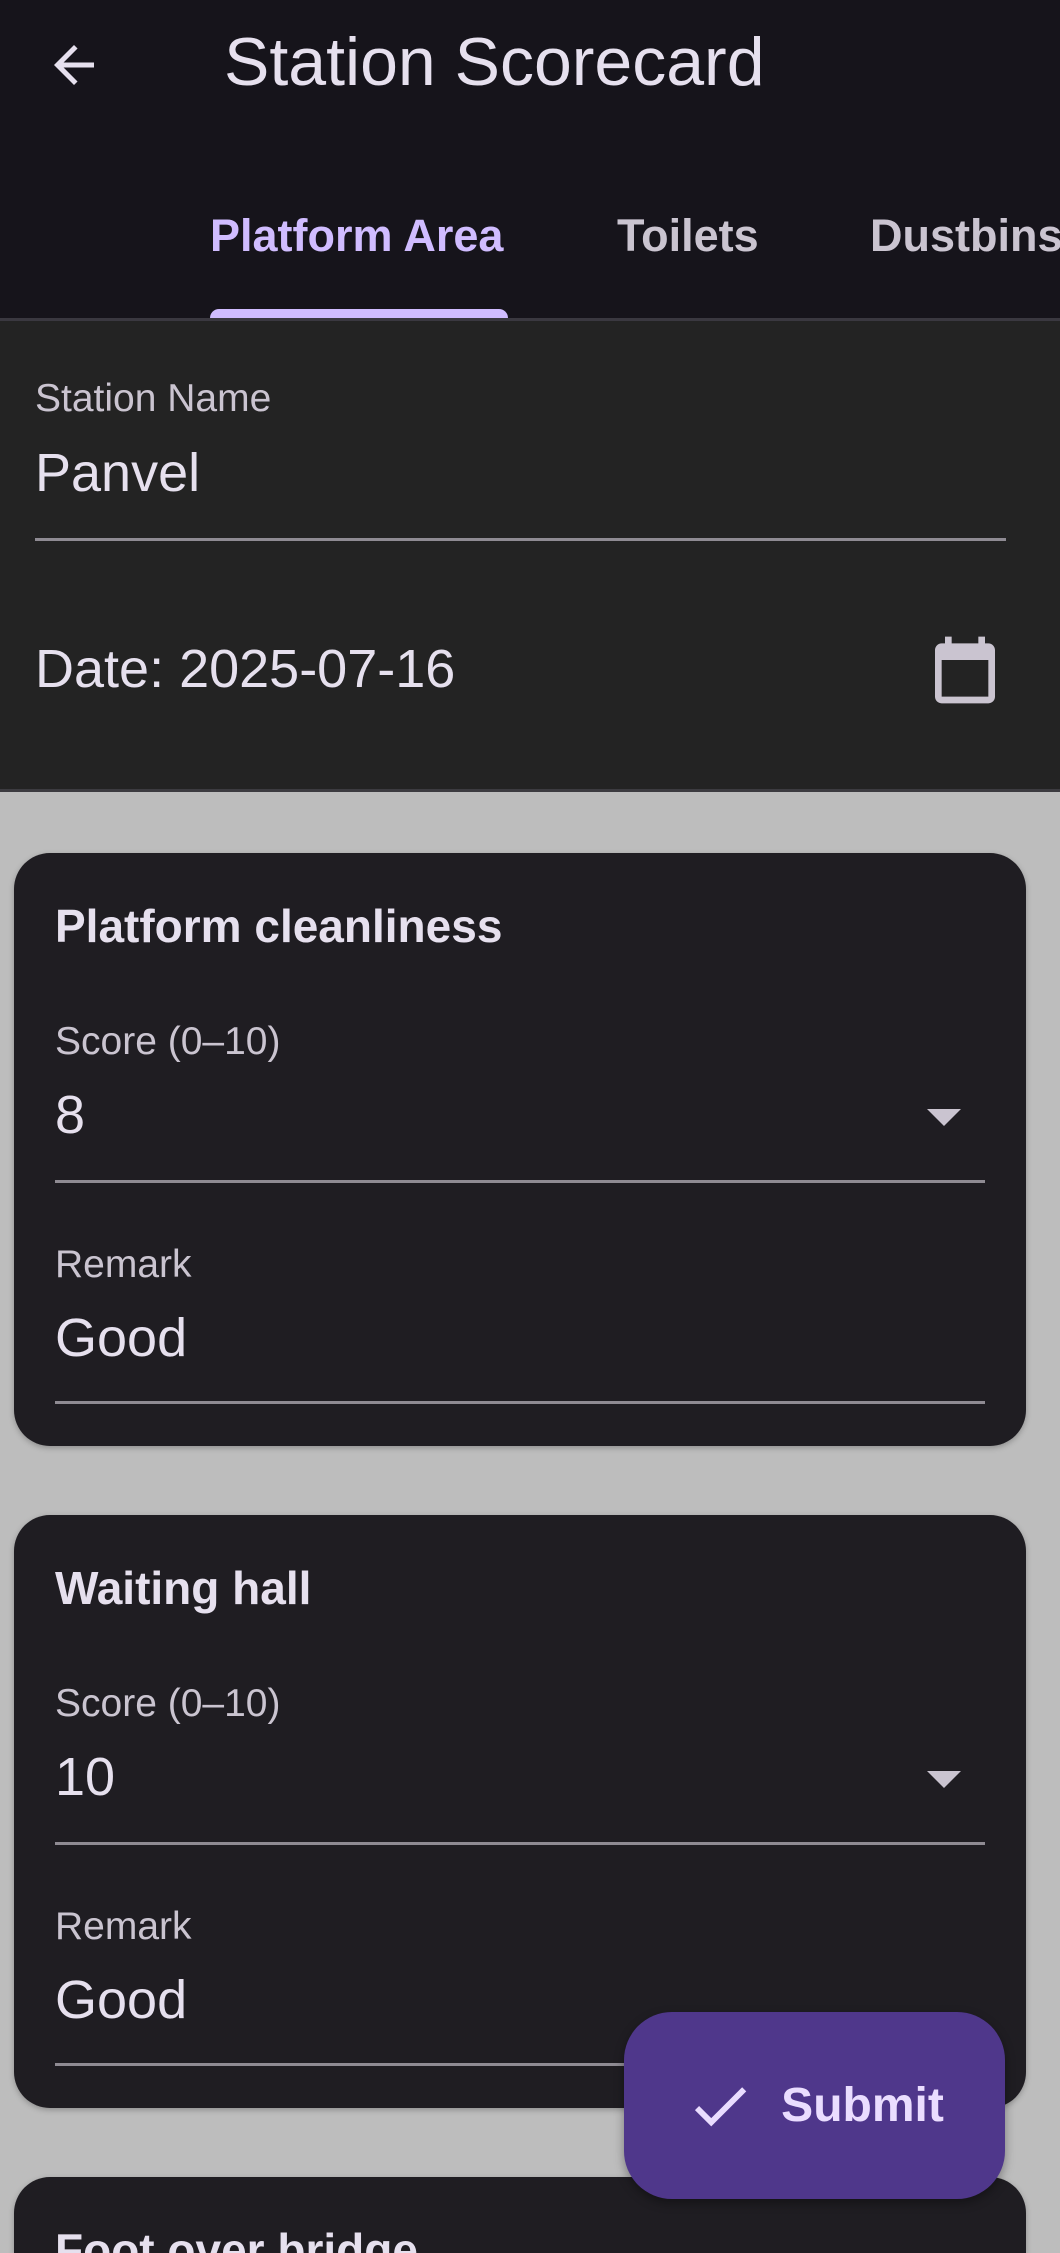 Image resolution: width=1060 pixels, height=2253 pixels. What do you see at coordinates (688, 236) in the screenshot?
I see `tab-toilets: Toilets` at bounding box center [688, 236].